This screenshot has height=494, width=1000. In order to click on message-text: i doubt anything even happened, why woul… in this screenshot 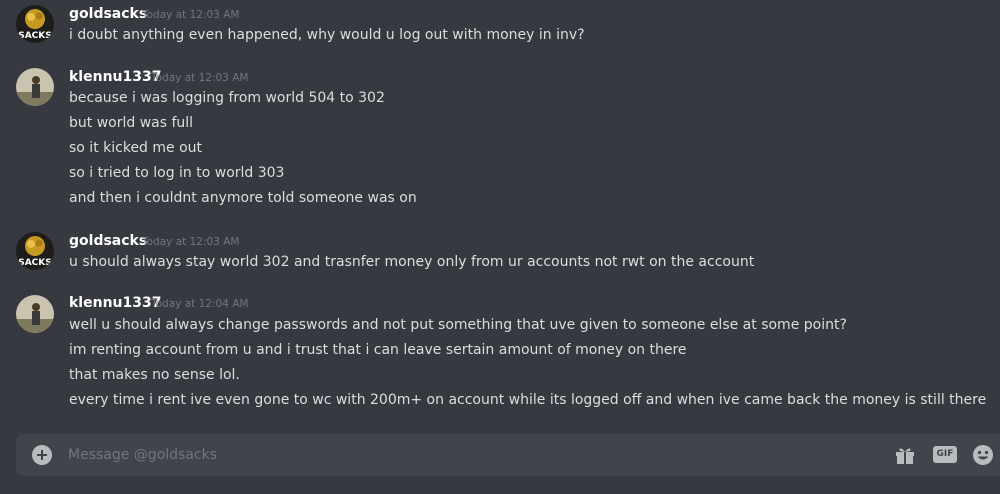, I will do `click(327, 35)`.